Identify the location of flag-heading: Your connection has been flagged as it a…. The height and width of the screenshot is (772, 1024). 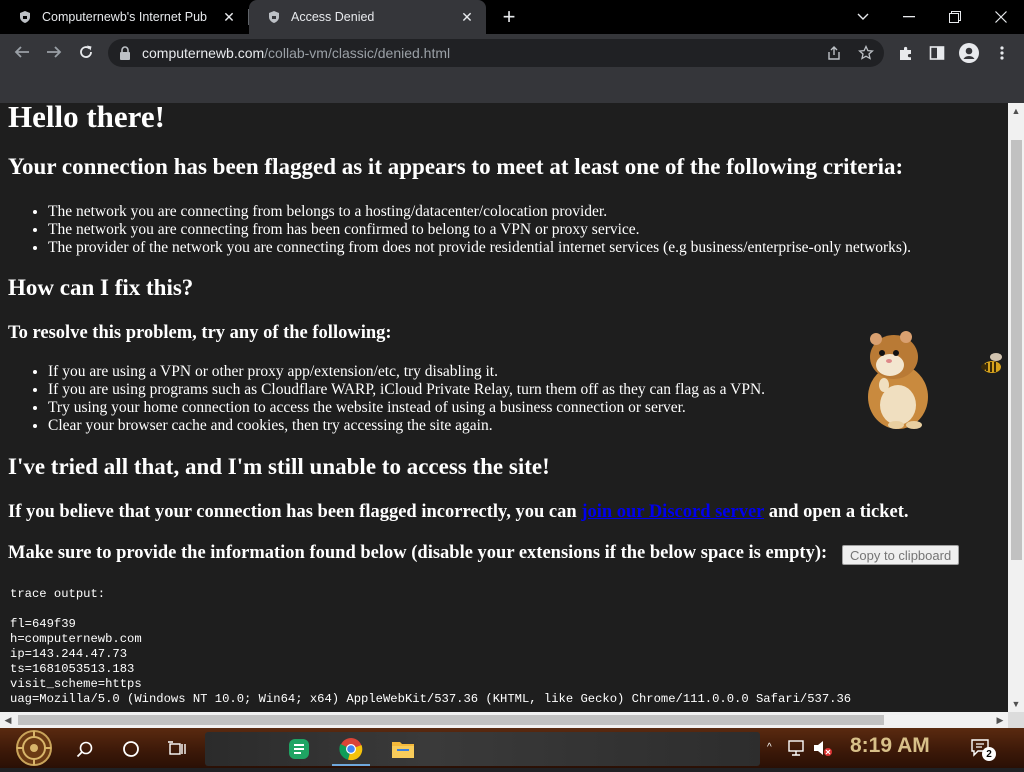
(456, 166).